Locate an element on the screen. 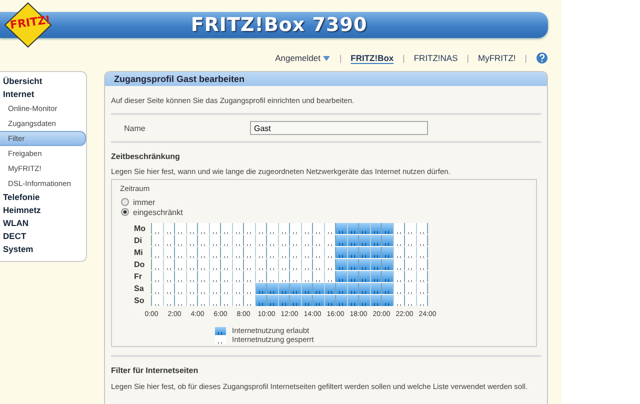 This screenshot has height=404, width=640. sidebar-item: DECT is located at coordinates (43, 236).